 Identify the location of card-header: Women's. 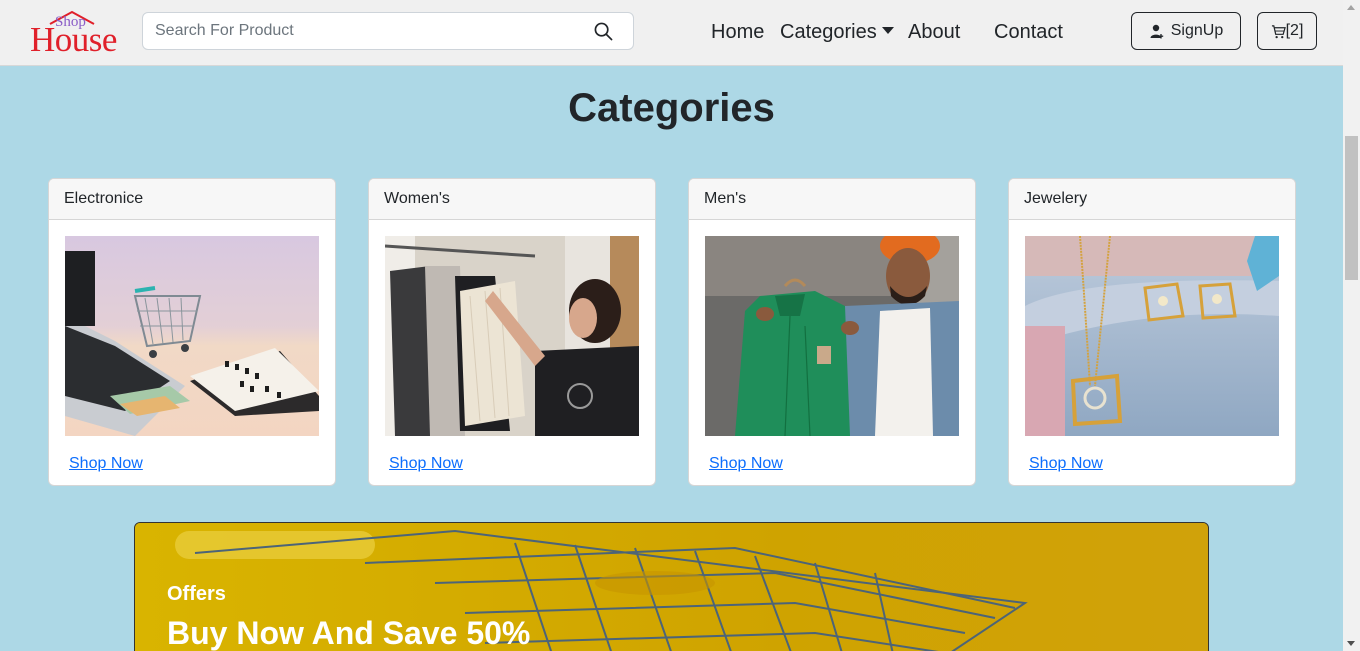
(512, 199).